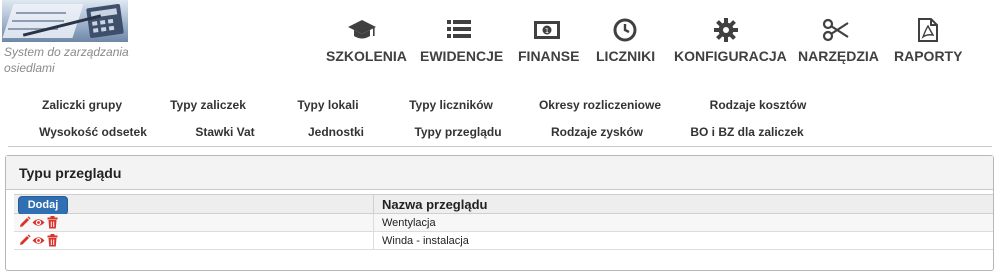 This screenshot has height=278, width=1000. I want to click on tab-jednostki: Jednostki, so click(336, 132).